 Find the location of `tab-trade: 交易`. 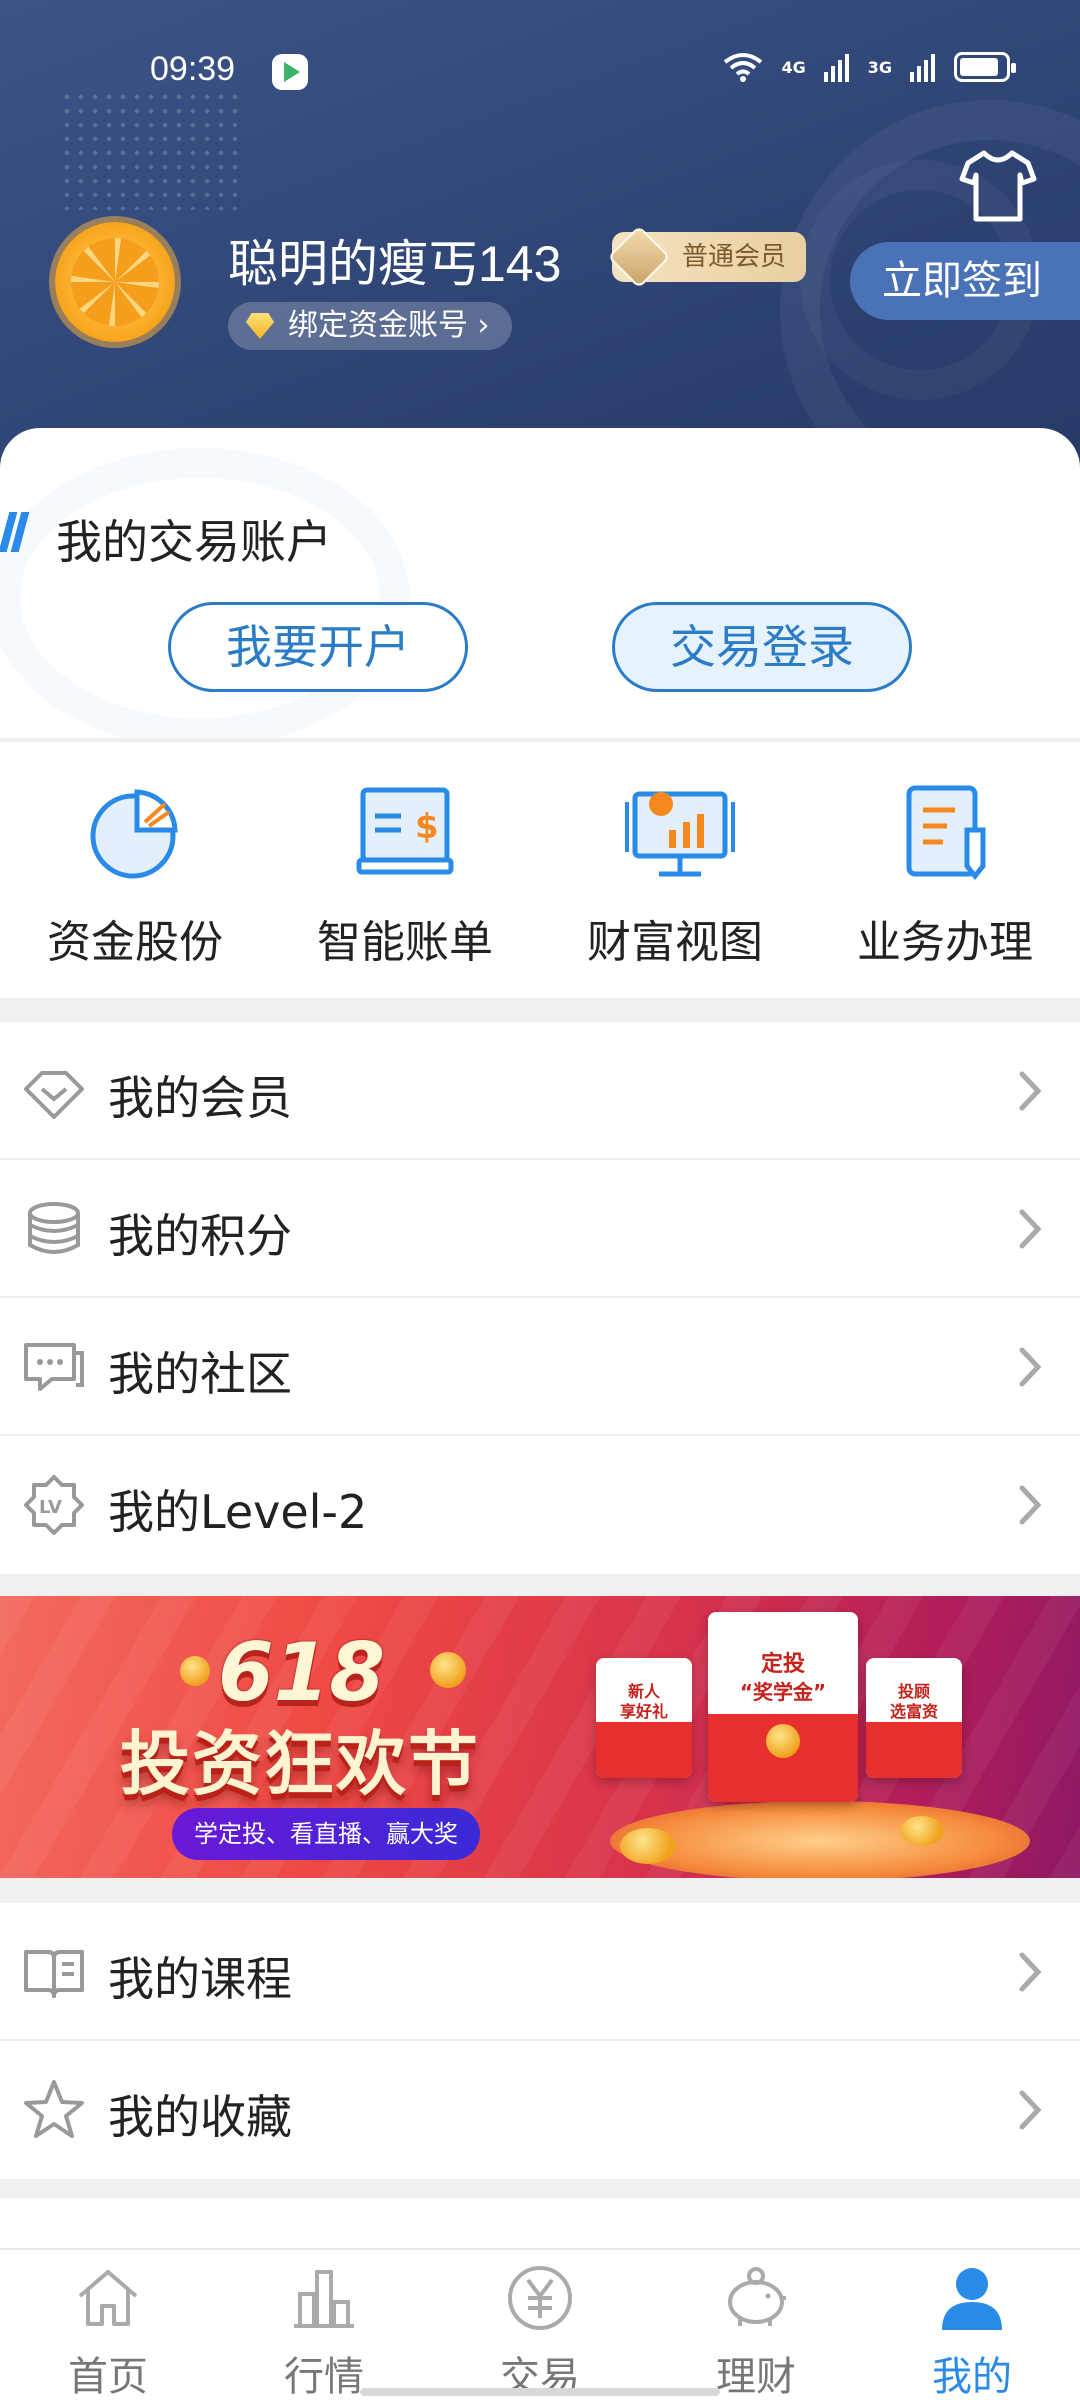

tab-trade: 交易 is located at coordinates (540, 2325).